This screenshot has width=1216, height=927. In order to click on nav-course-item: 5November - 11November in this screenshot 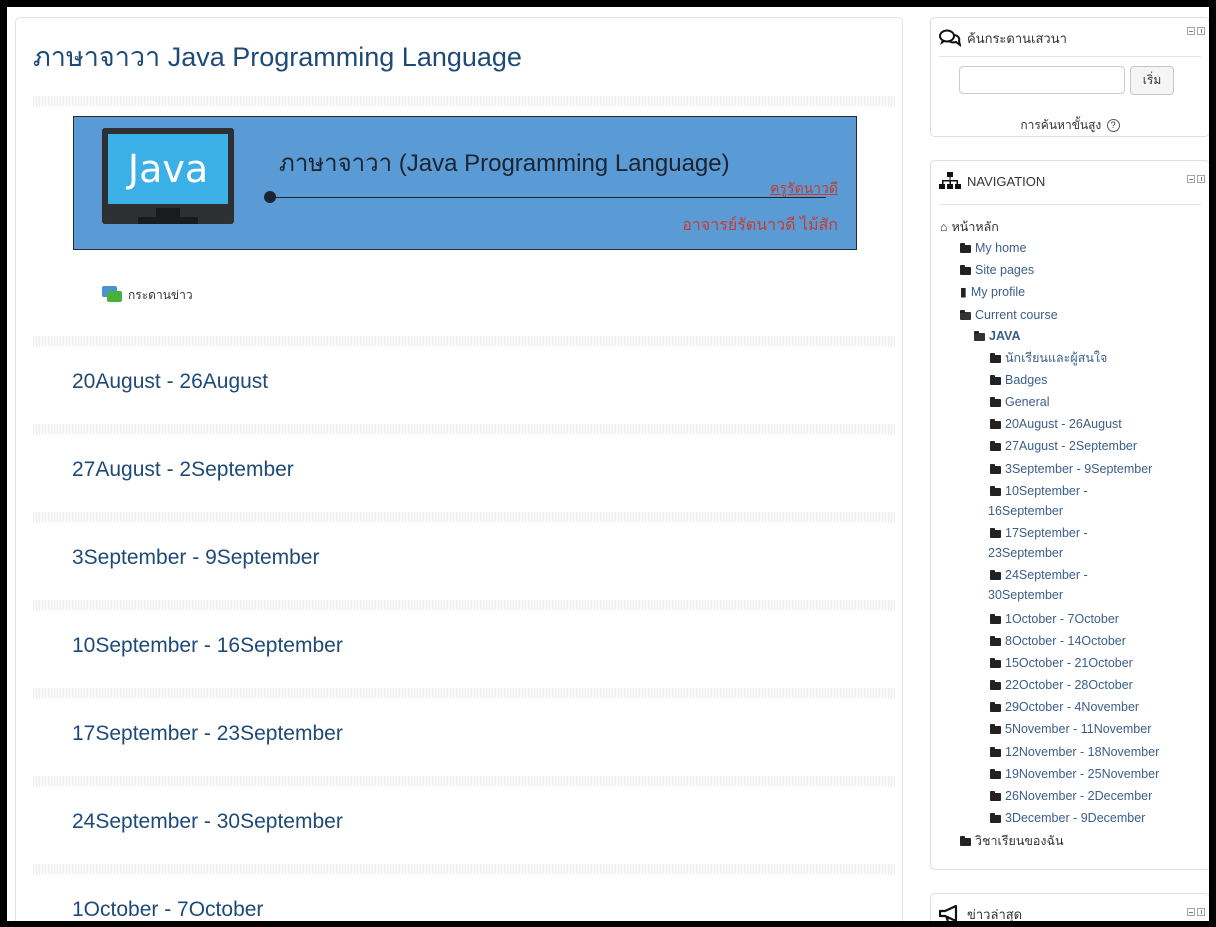, I will do `click(1070, 729)`.